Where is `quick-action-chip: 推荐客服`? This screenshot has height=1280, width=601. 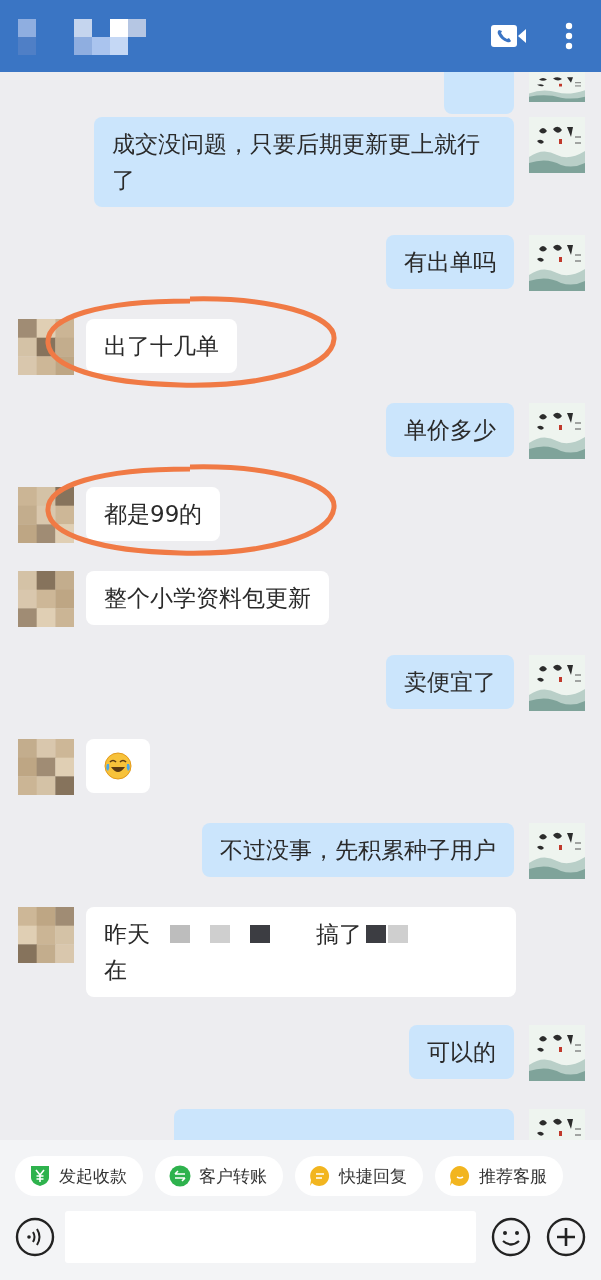
quick-action-chip: 推荐客服 is located at coordinates (499, 1176).